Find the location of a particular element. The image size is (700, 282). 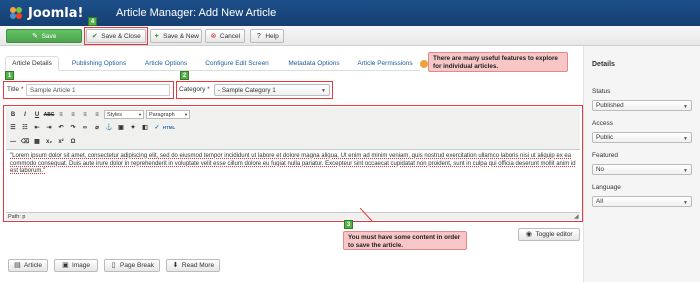

joomla-logo-icon is located at coordinates (16, 13).